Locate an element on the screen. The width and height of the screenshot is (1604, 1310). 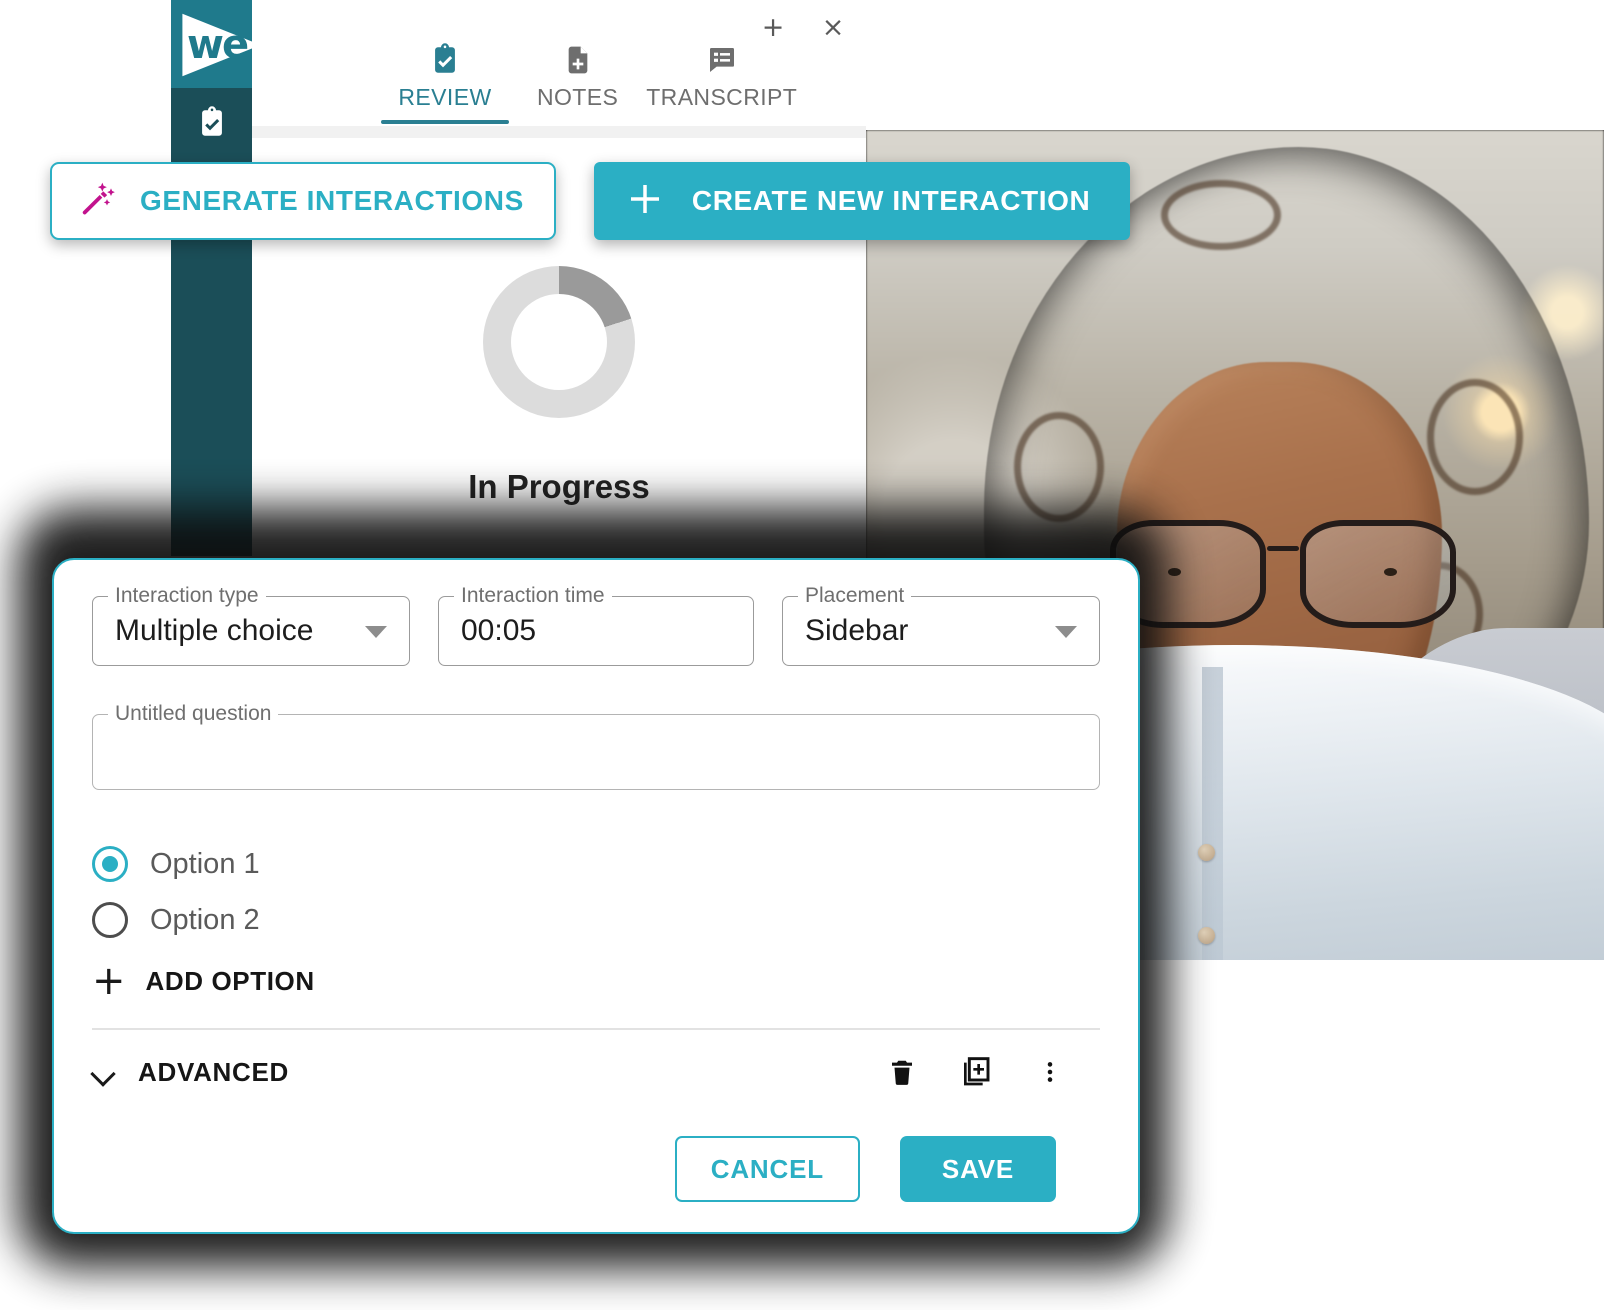
tabs-separator is located at coordinates (559, 132).